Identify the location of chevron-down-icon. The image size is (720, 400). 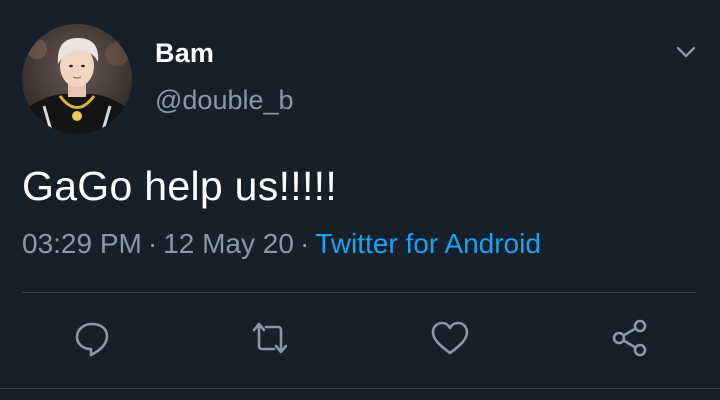
(686, 52).